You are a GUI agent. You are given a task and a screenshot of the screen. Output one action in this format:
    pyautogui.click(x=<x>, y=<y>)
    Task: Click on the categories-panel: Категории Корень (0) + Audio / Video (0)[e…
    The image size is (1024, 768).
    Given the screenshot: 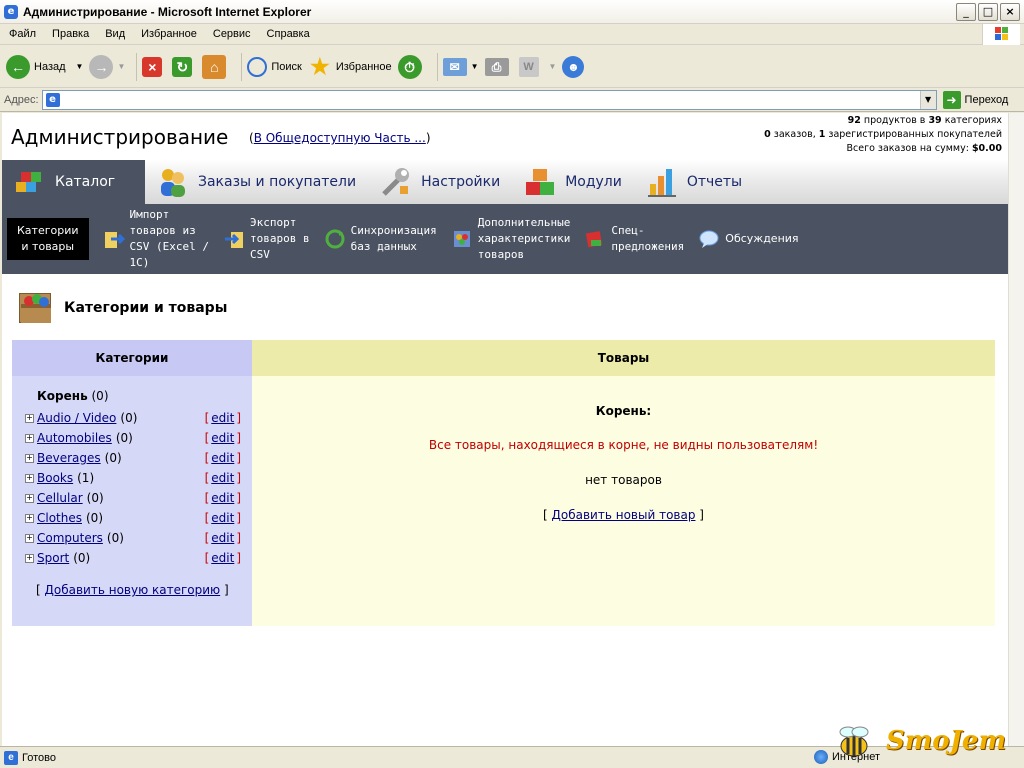 What is the action you would take?
    pyautogui.click(x=132, y=483)
    